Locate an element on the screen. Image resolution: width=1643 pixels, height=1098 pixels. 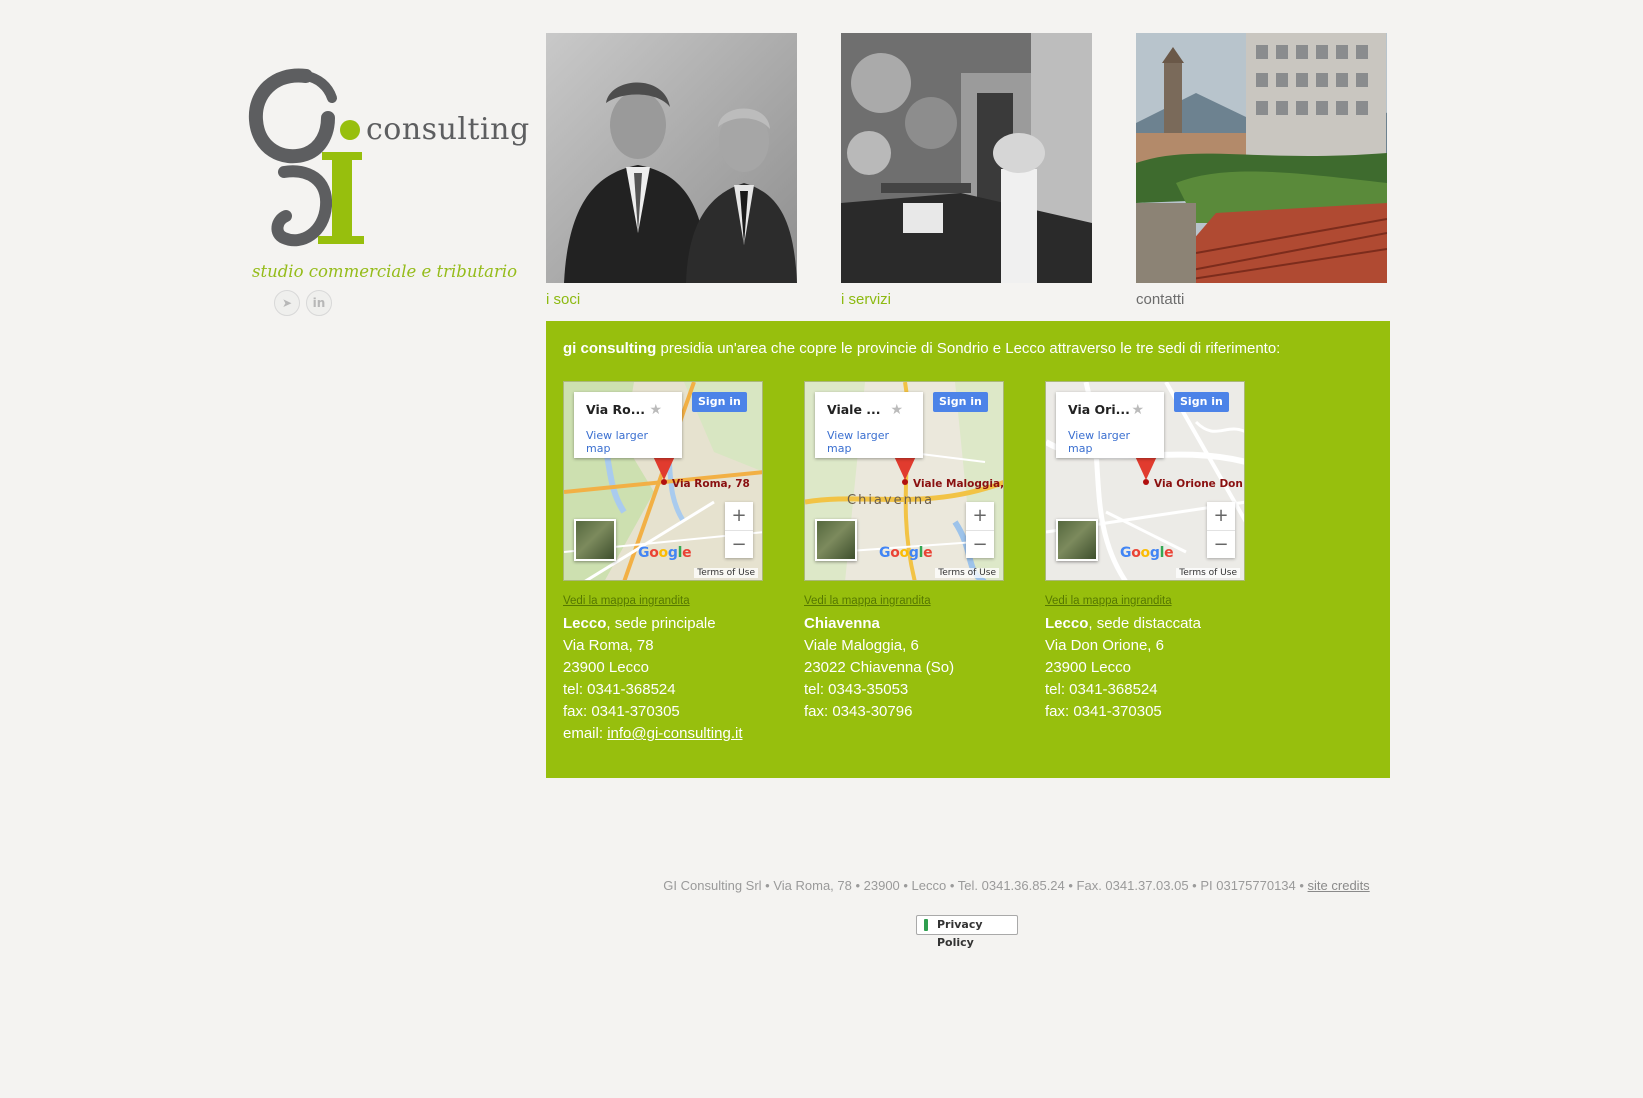
svg-text: Chiavenna is located at coordinates (890, 500).